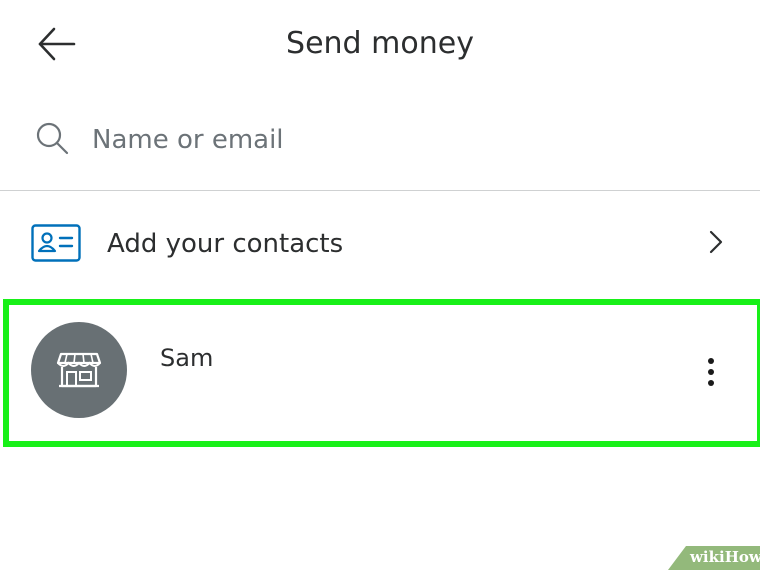 The width and height of the screenshot is (760, 570). Describe the element at coordinates (392, 140) in the screenshot. I see `search-input` at that location.